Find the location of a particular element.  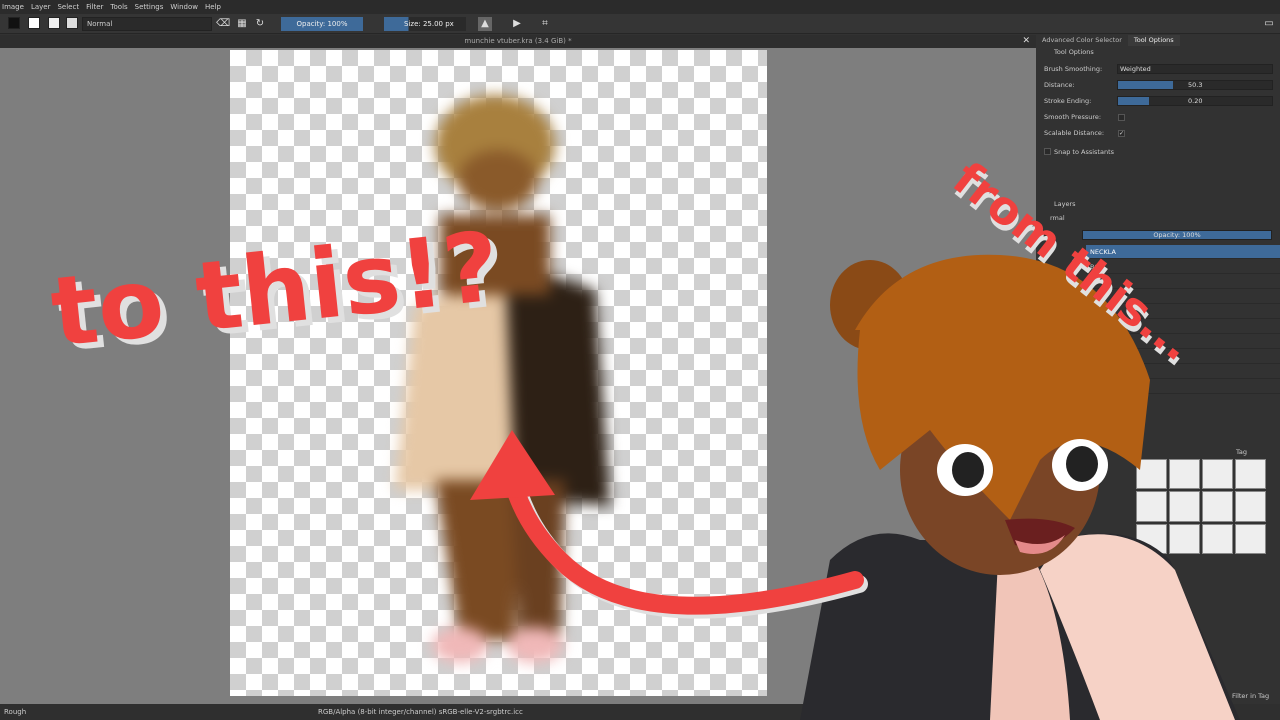

wrap-around-icon: ⌗ is located at coordinates (545, 24).